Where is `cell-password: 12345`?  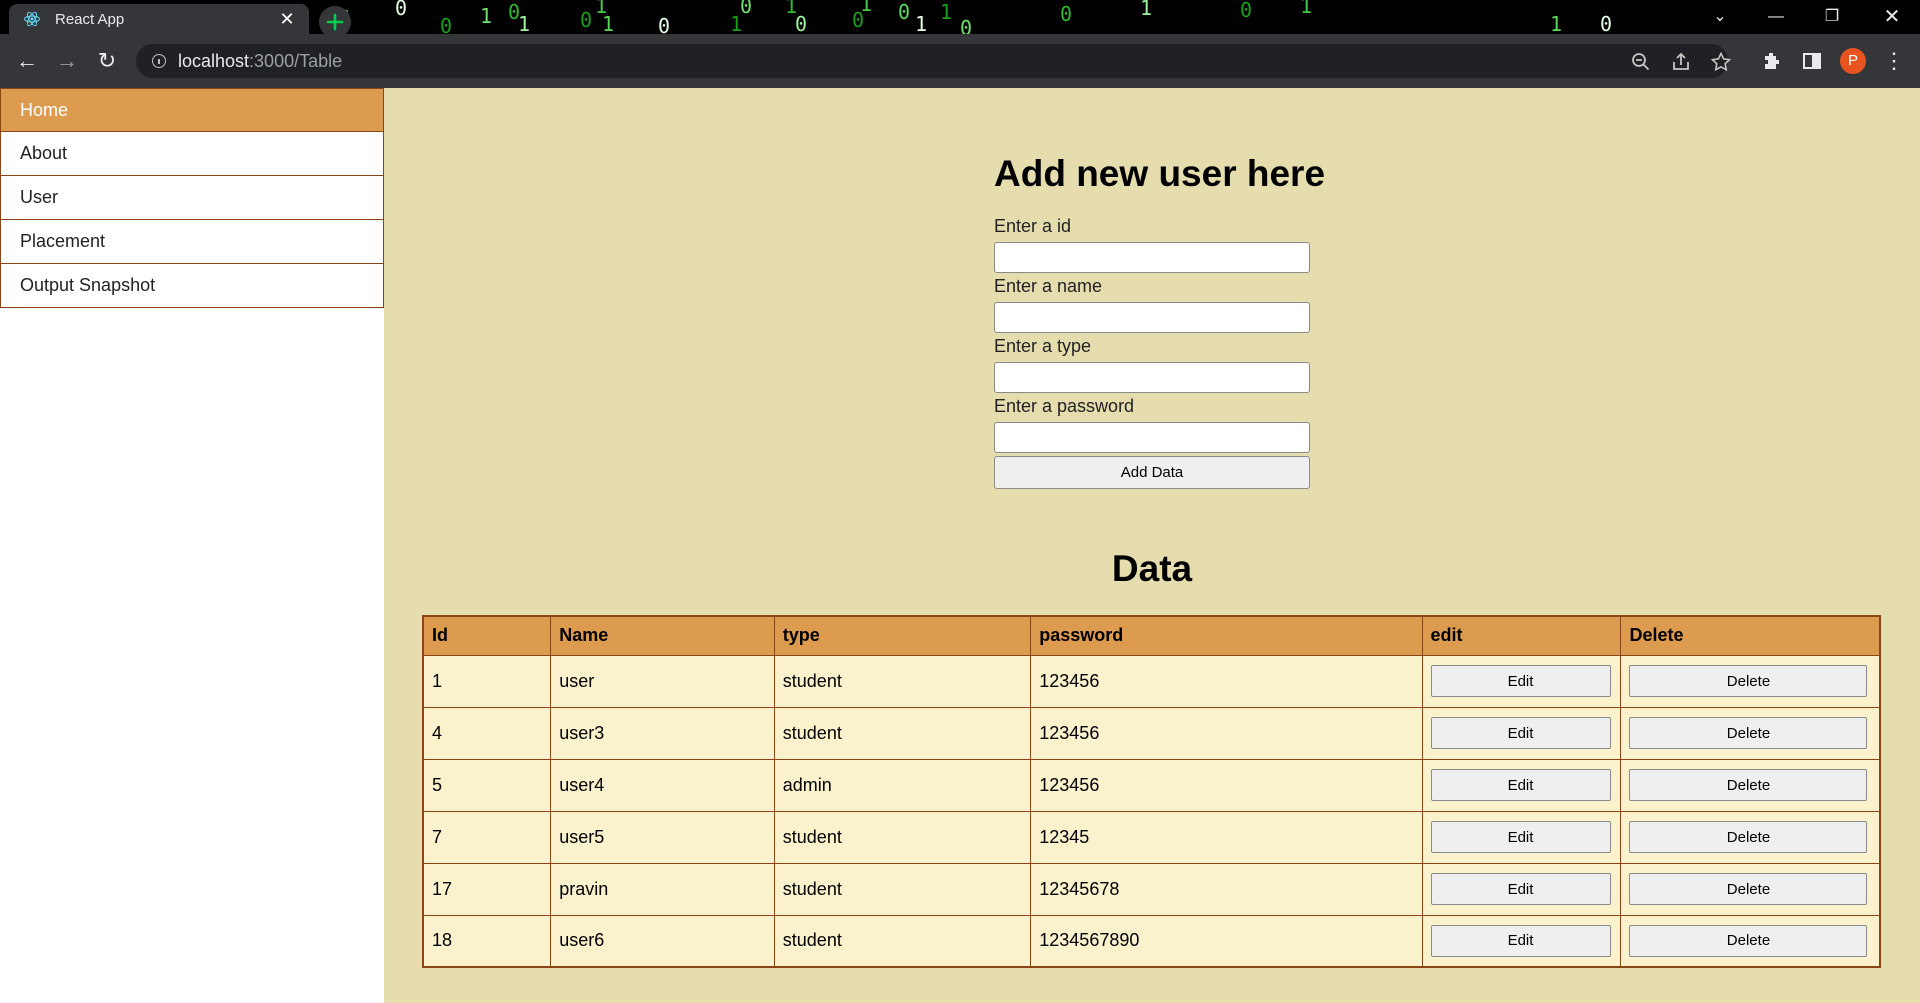 cell-password: 12345 is located at coordinates (1226, 837).